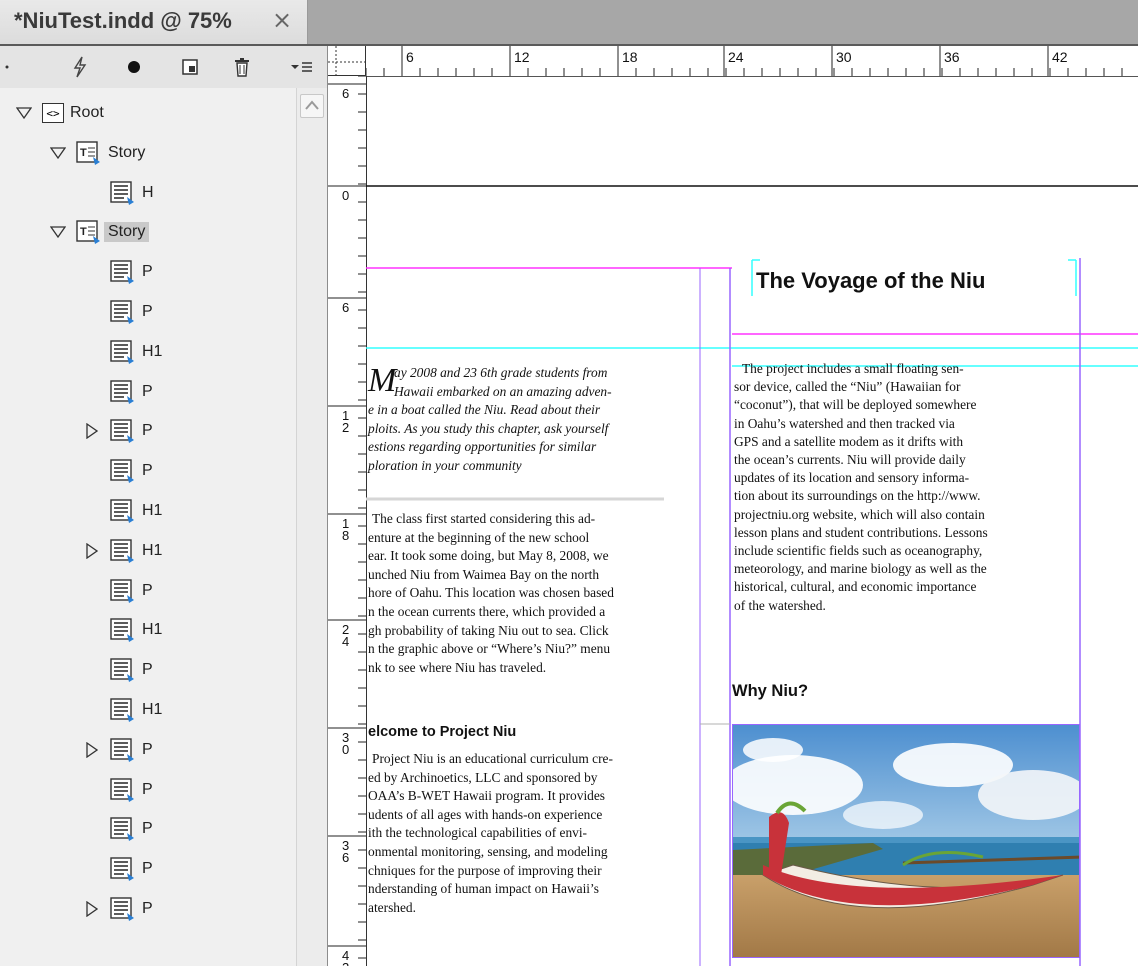 This screenshot has width=1138, height=966. What do you see at coordinates (906, 841) in the screenshot?
I see `outrigger-canoe-photo` at bounding box center [906, 841].